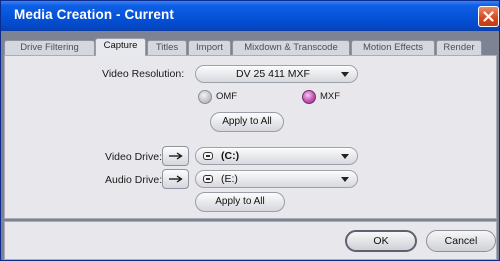  I want to click on dialog-footer: OK Cancel, so click(250, 240).